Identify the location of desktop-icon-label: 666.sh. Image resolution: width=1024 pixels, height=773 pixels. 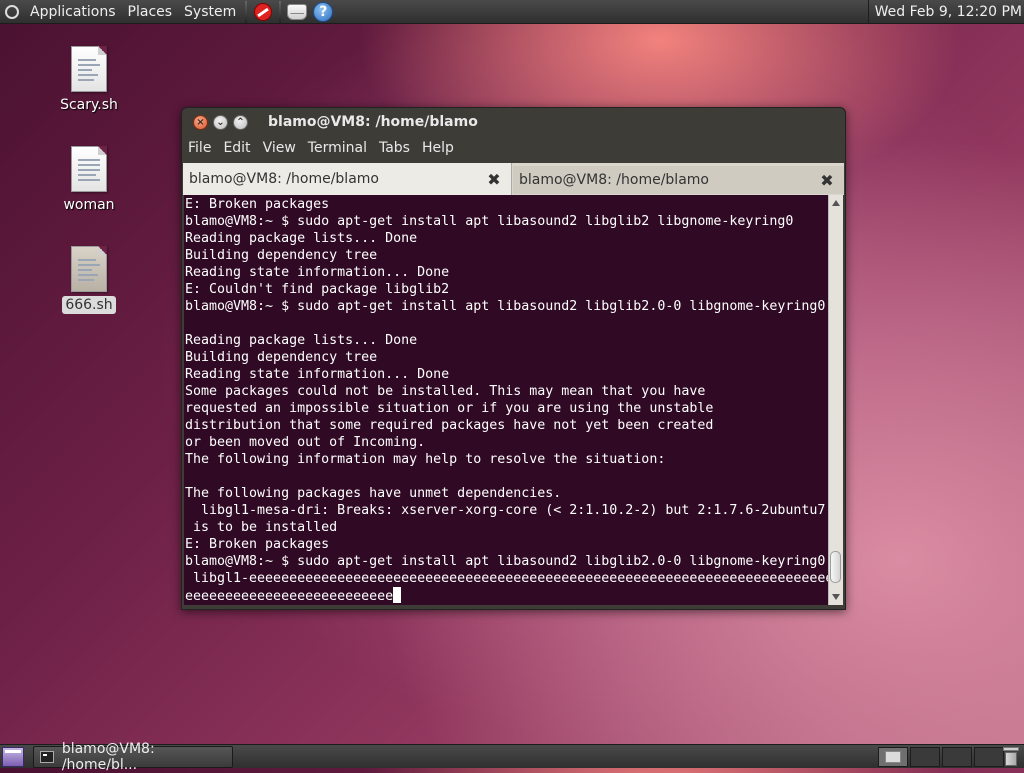
(89, 305).